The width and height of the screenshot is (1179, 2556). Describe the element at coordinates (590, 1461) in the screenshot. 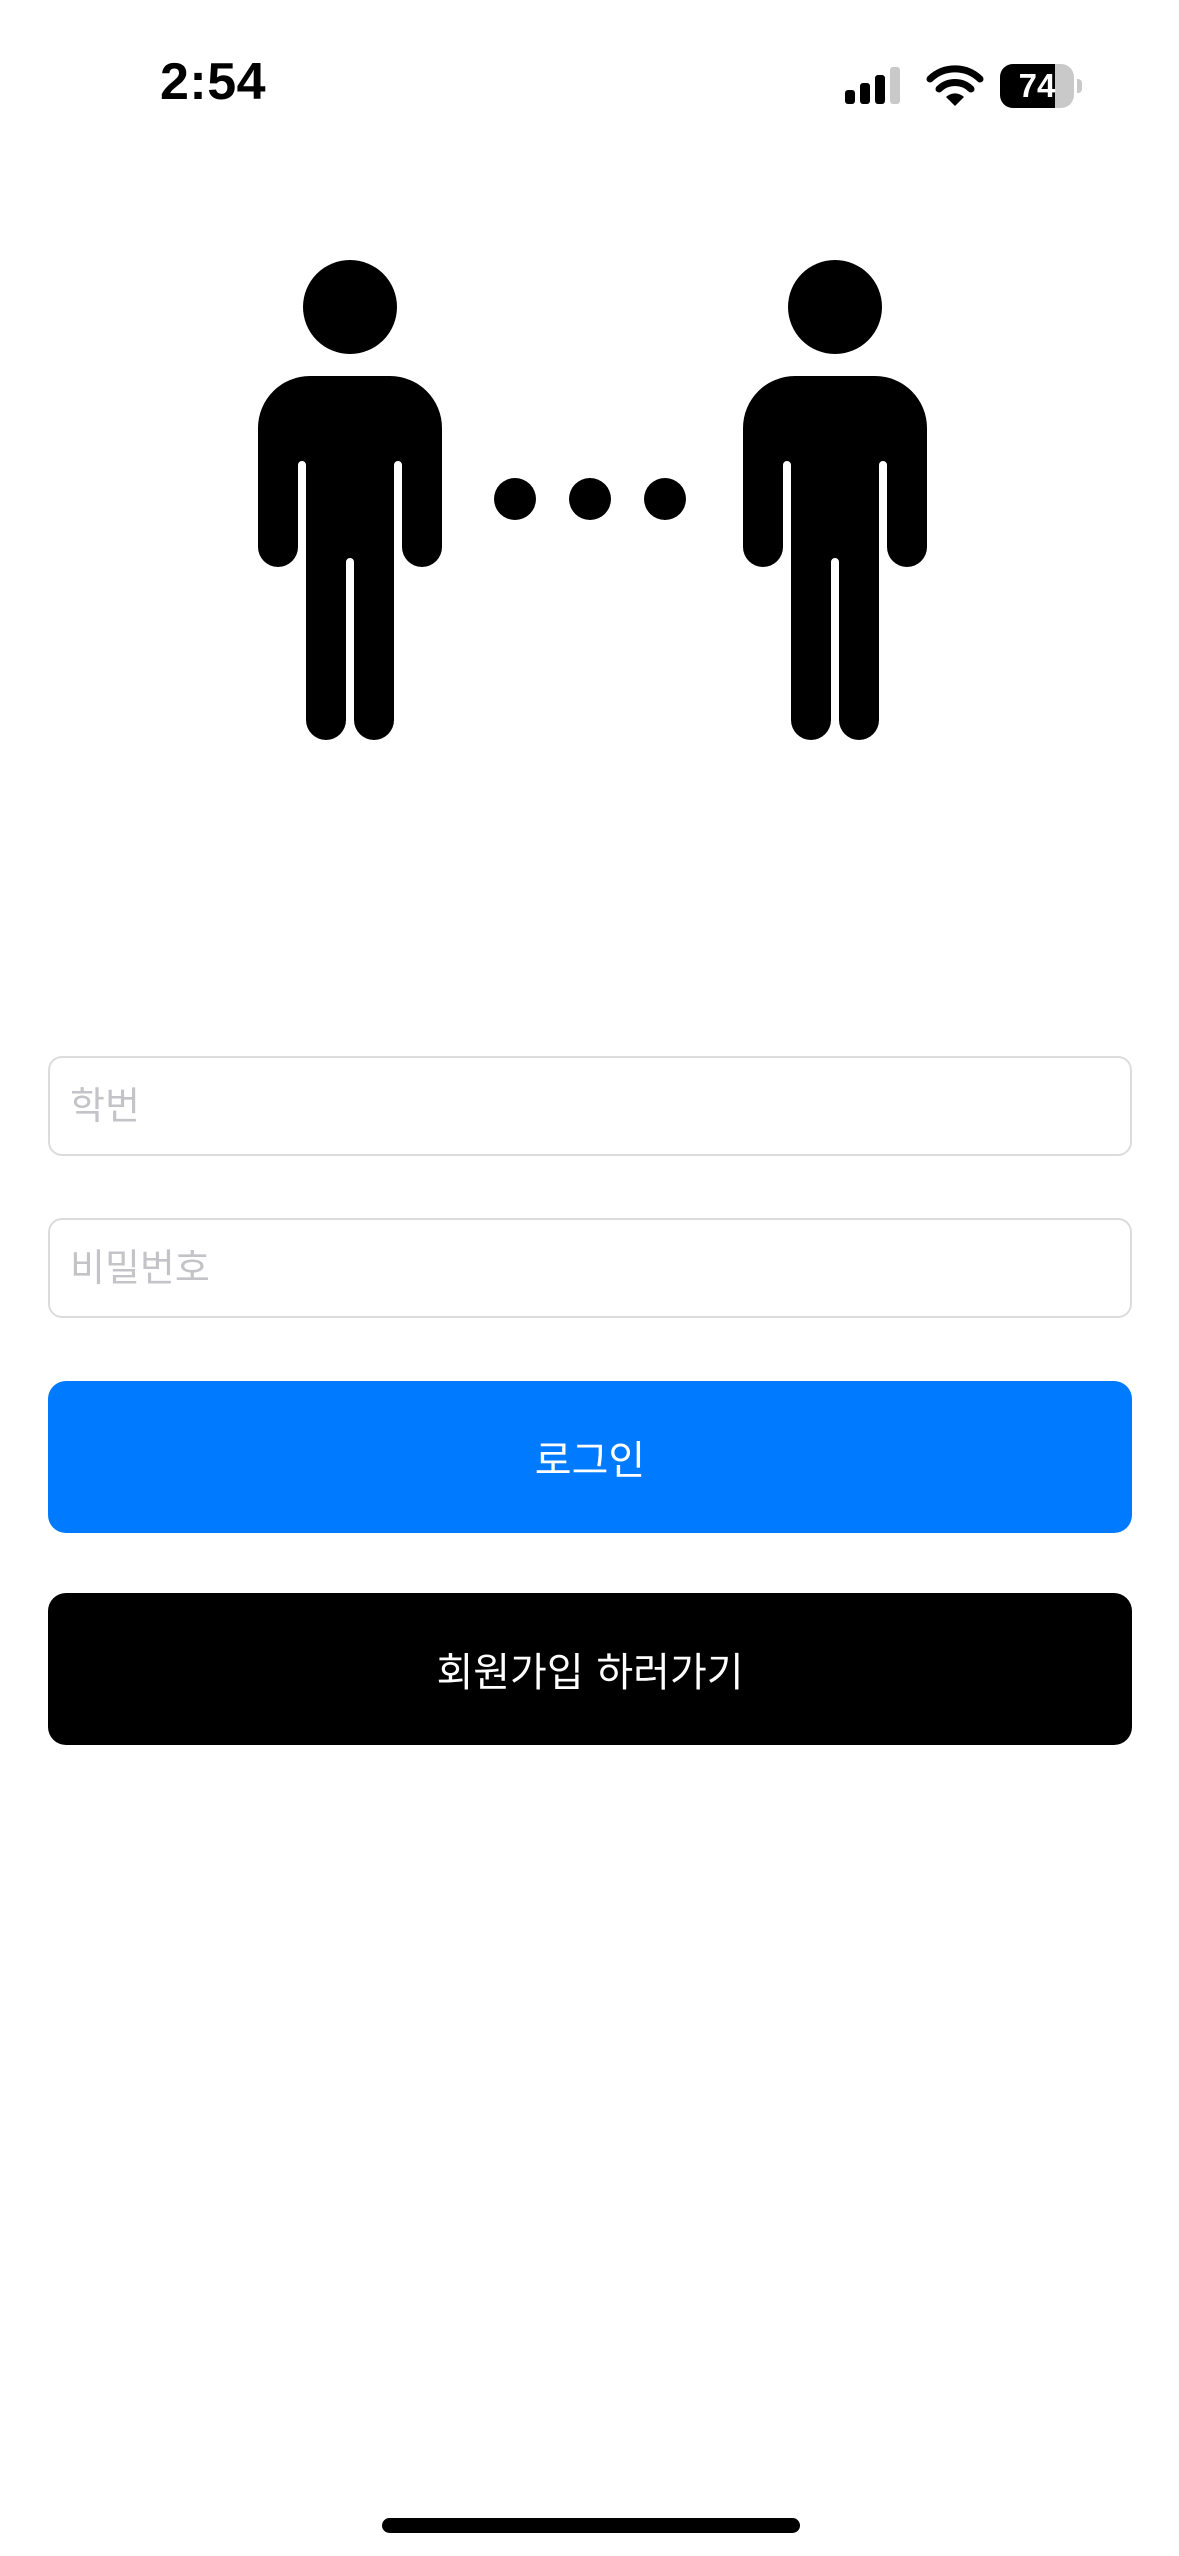

I see `login-button-label: 로그인` at that location.